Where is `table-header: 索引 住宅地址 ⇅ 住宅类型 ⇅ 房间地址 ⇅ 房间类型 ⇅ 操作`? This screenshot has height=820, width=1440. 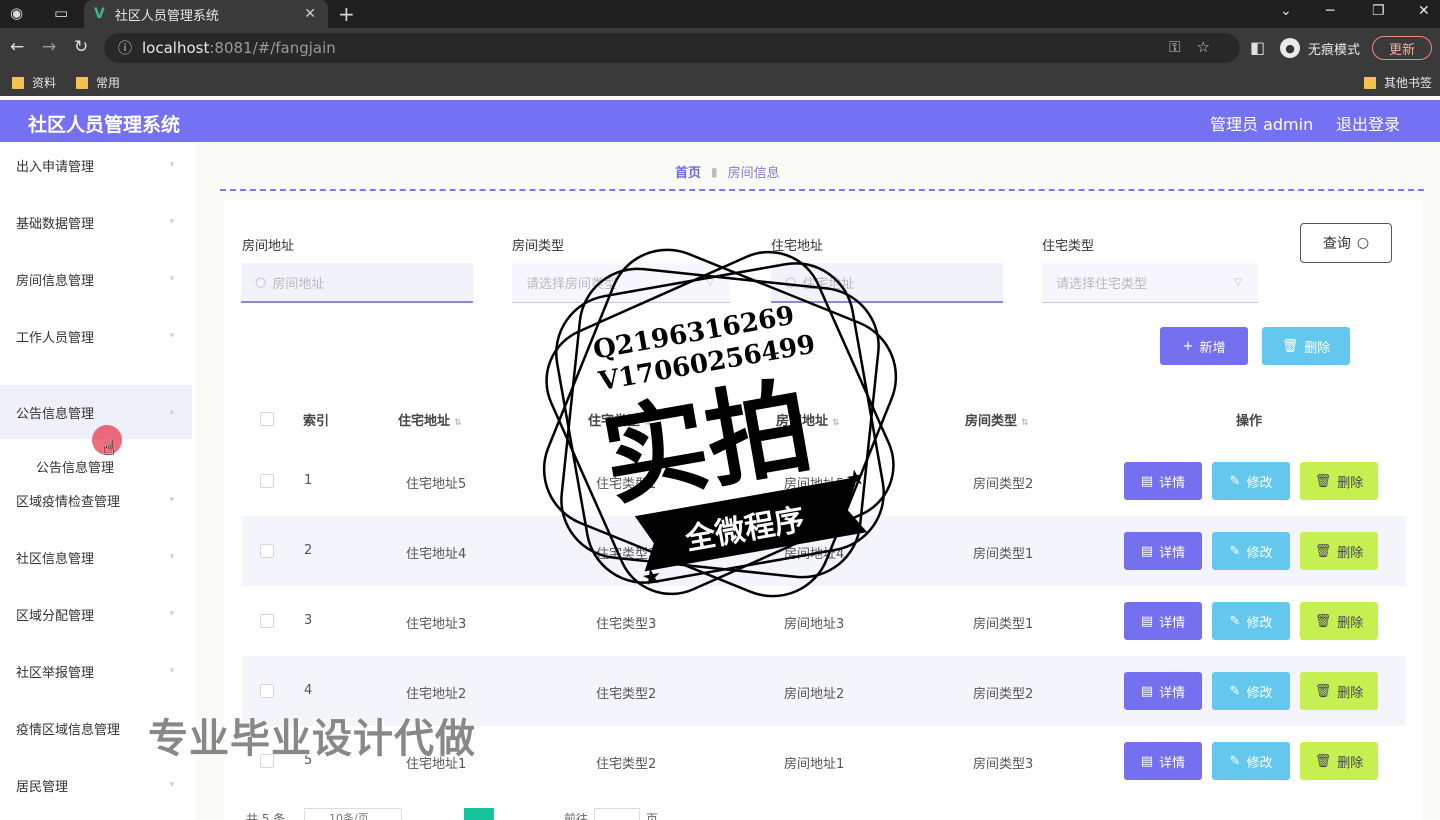 table-header: 索引 住宅地址 ⇅ 住宅类型 ⇅ 房间地址 ⇅ 房间类型 ⇅ 操作 is located at coordinates (824, 419).